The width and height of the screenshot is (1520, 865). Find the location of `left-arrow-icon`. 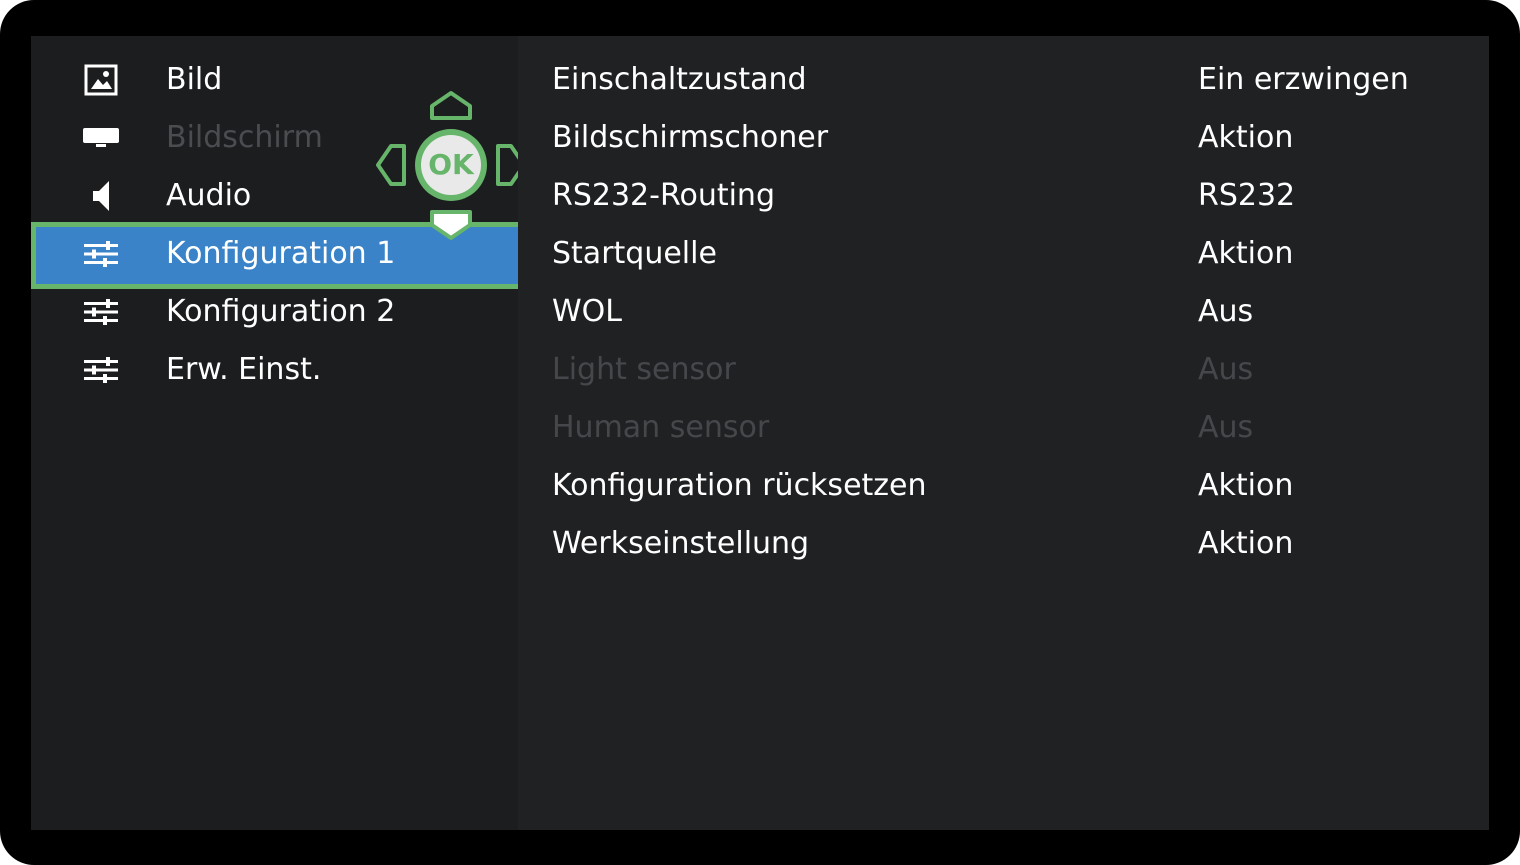

left-arrow-icon is located at coordinates (391, 165).